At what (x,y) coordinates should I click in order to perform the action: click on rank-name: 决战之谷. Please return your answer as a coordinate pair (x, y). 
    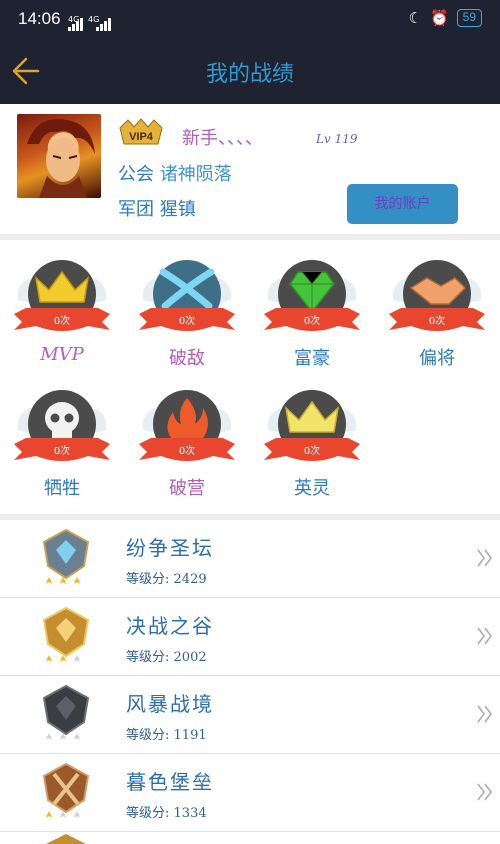
    Looking at the image, I should click on (170, 626).